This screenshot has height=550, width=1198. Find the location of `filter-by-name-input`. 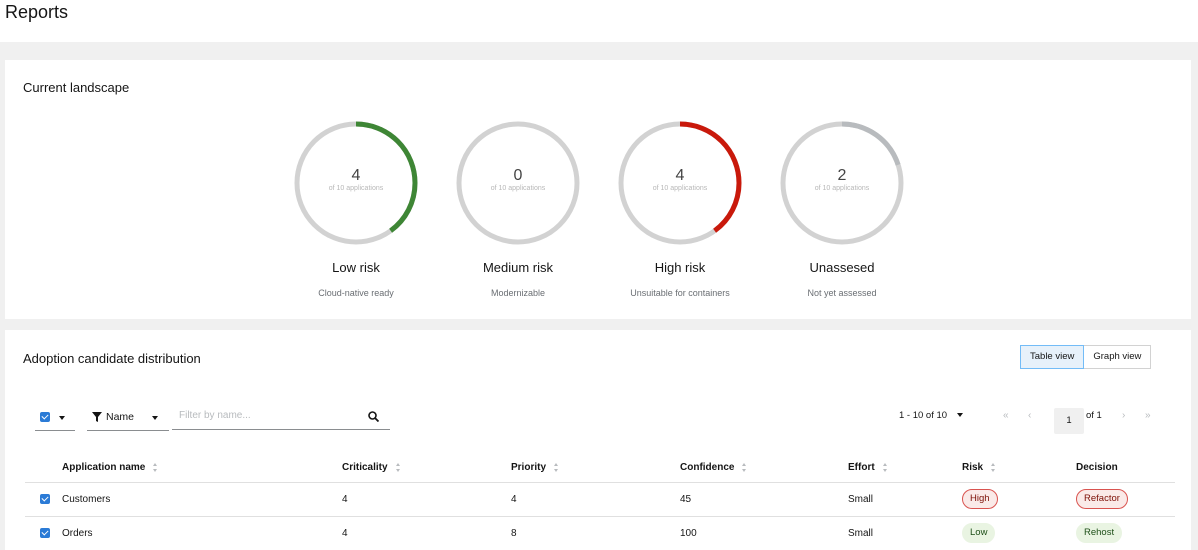

filter-by-name-input is located at coordinates (269, 415).